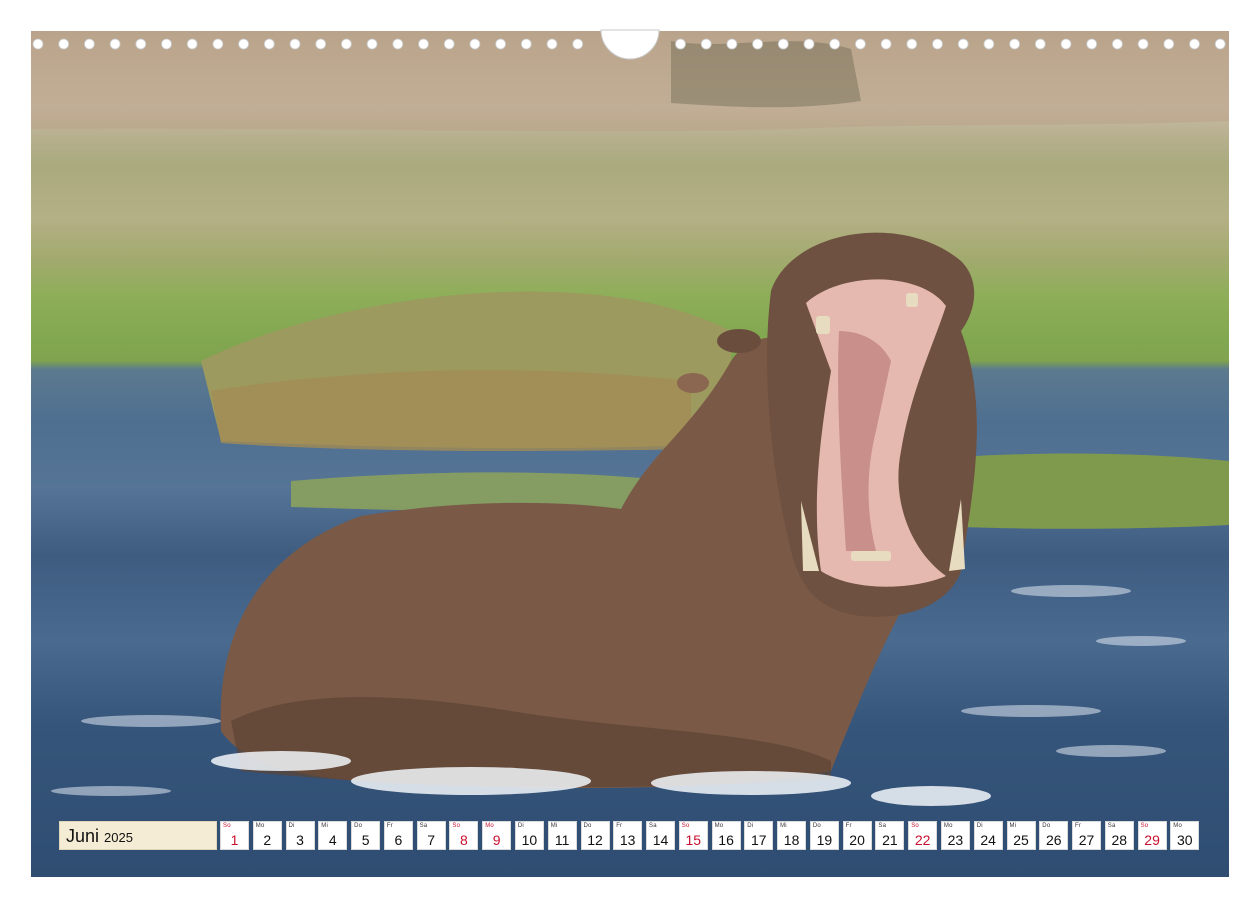 This screenshot has width=1260, height=908. I want to click on day-cell: Mo 9, so click(497, 835).